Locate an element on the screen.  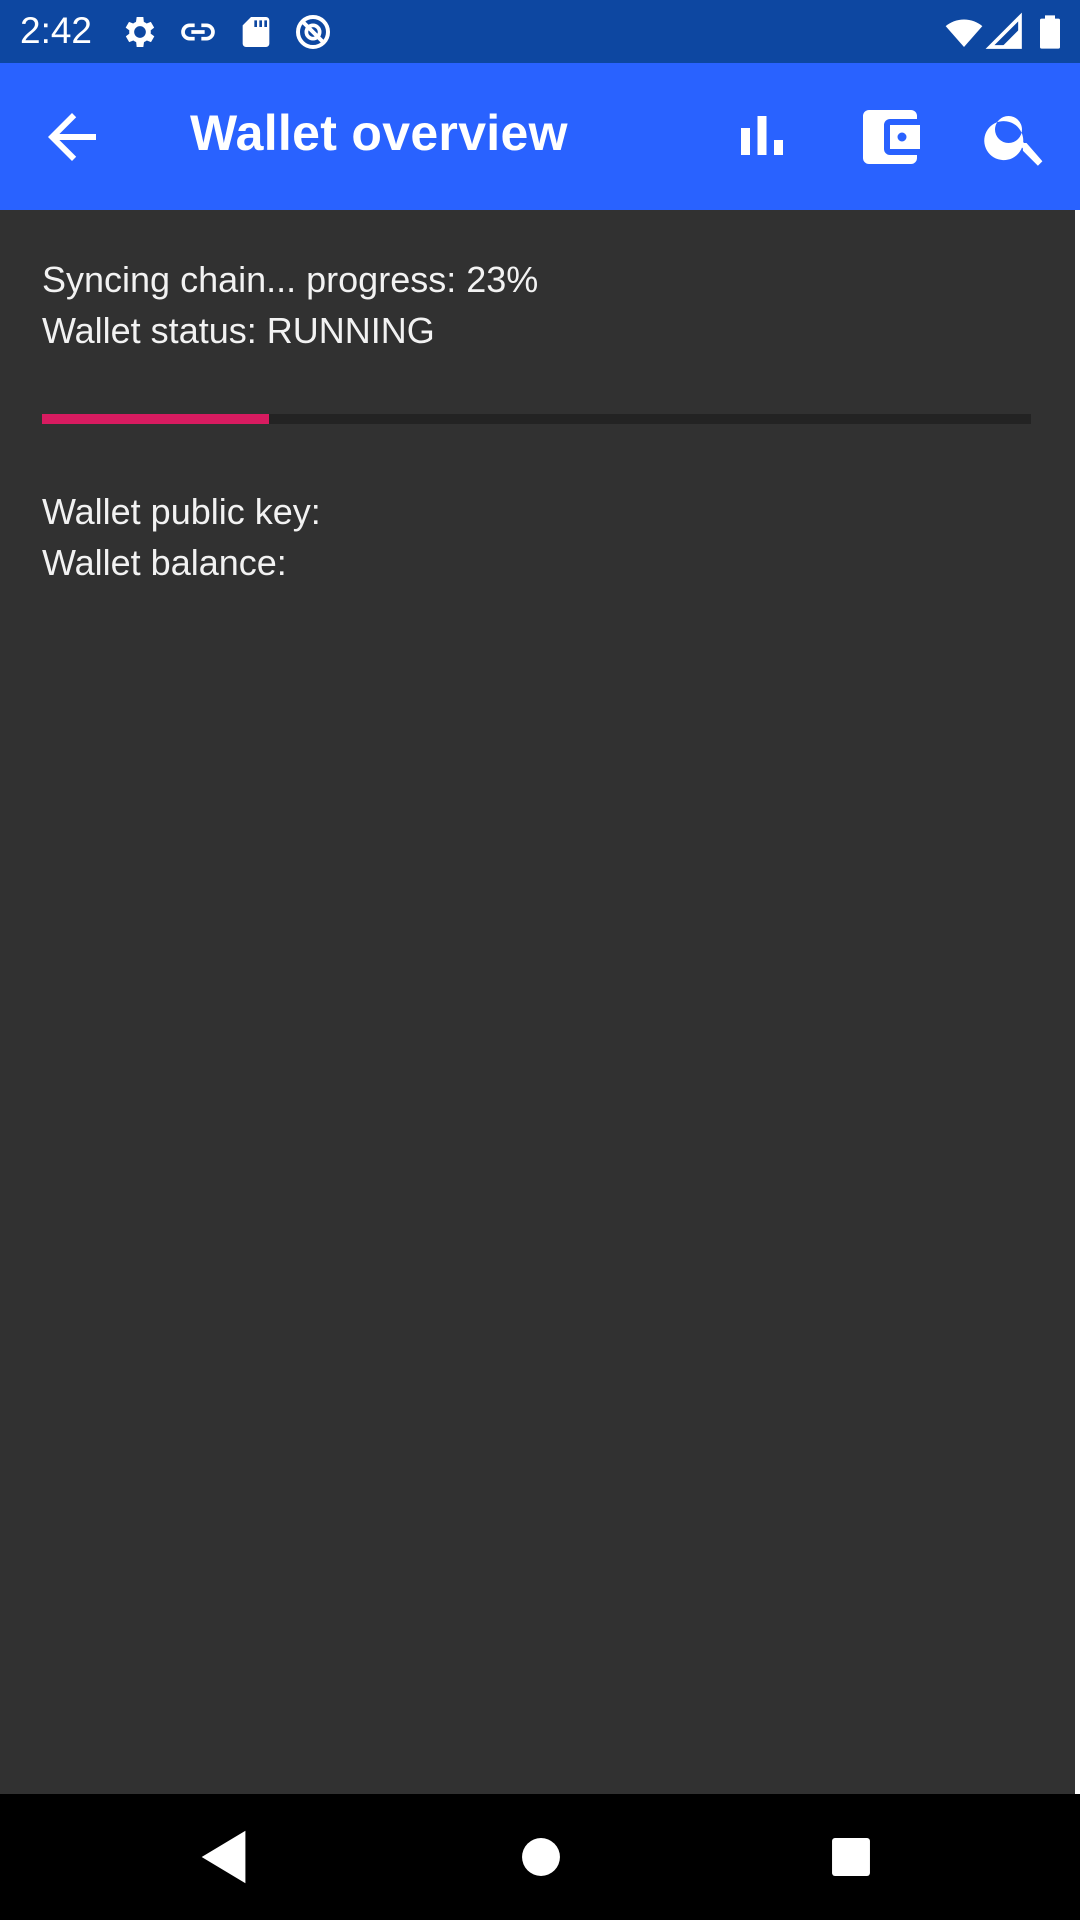
sync-progress-fill is located at coordinates (156, 419).